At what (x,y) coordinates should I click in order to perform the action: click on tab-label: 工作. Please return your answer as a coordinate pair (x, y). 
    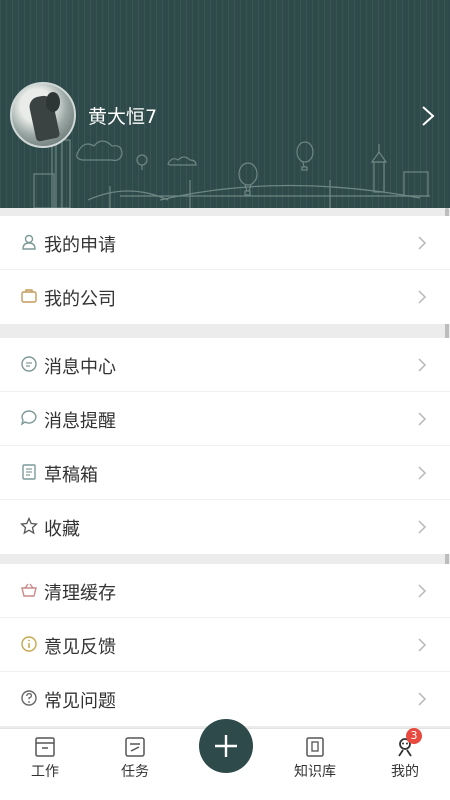
    Looking at the image, I should click on (45, 772).